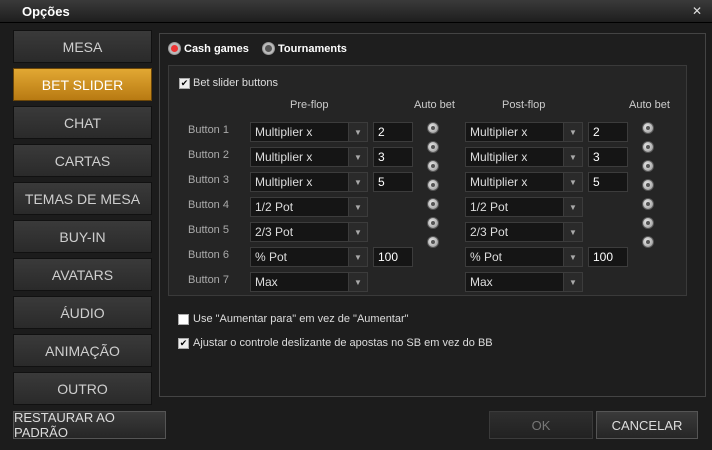 The width and height of the screenshot is (712, 450). I want to click on tab-animacao: ANIMAÇÃO, so click(82, 350).